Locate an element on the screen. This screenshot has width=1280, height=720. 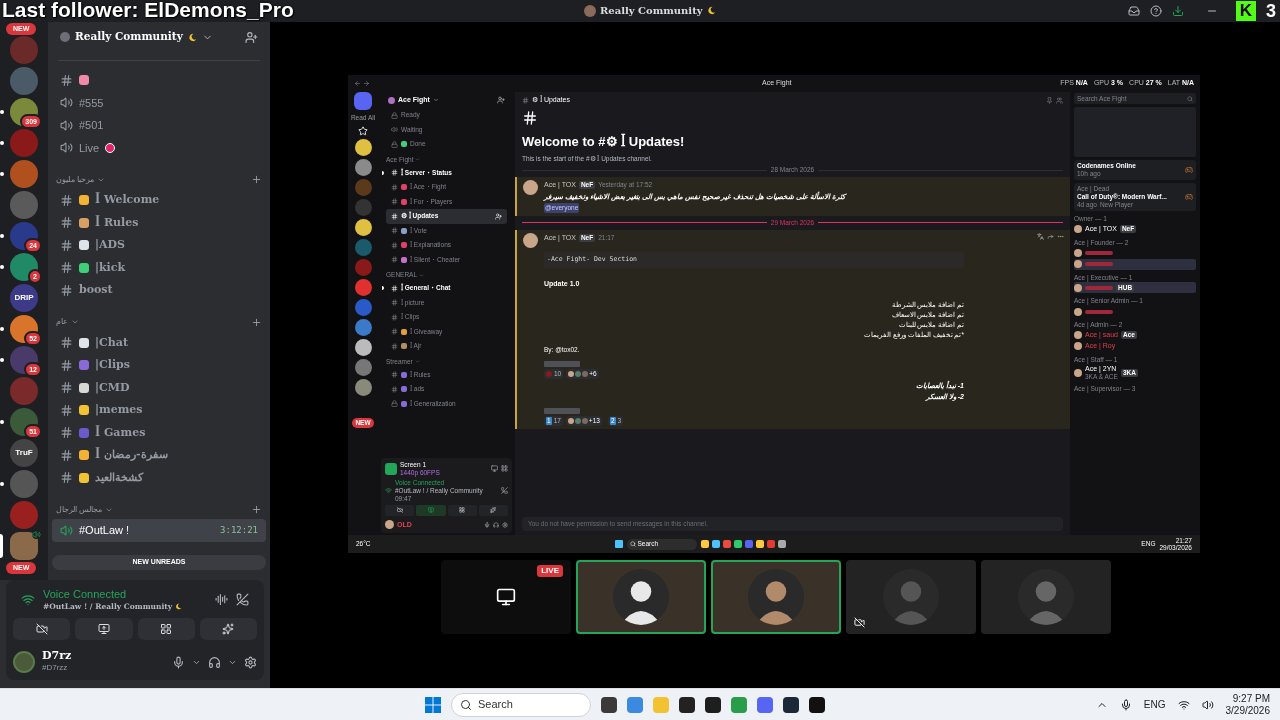
sound-wave-icon is located at coordinates (221, 600).